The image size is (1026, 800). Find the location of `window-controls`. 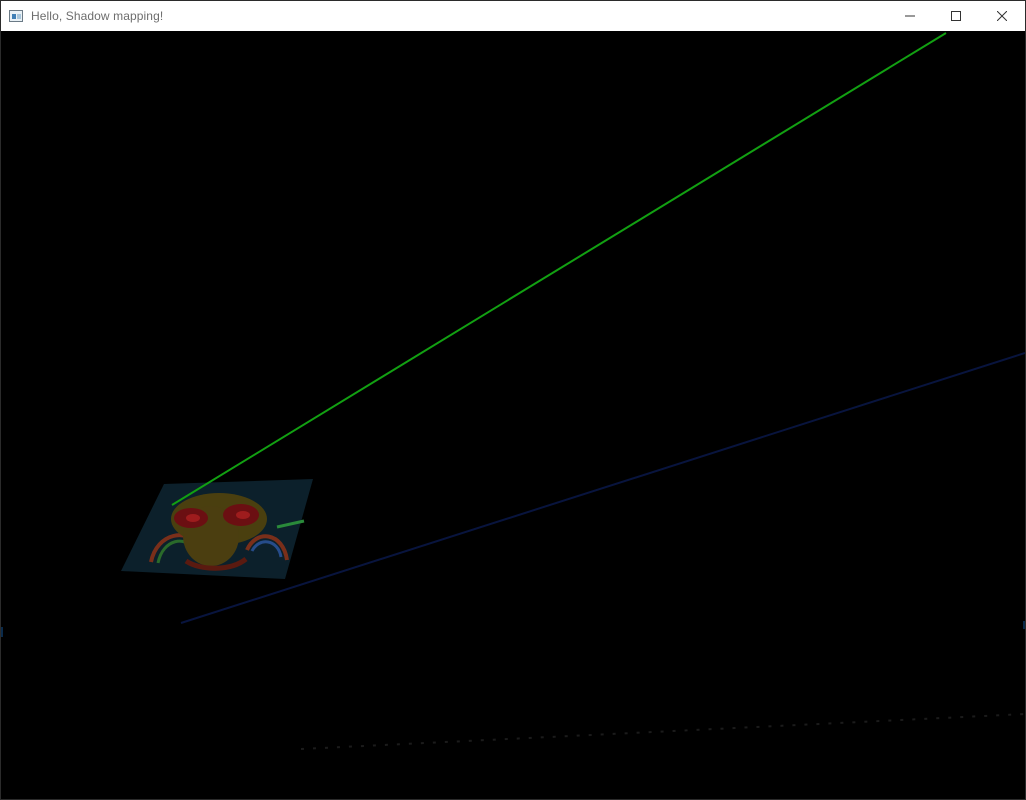

window-controls is located at coordinates (956, 16).